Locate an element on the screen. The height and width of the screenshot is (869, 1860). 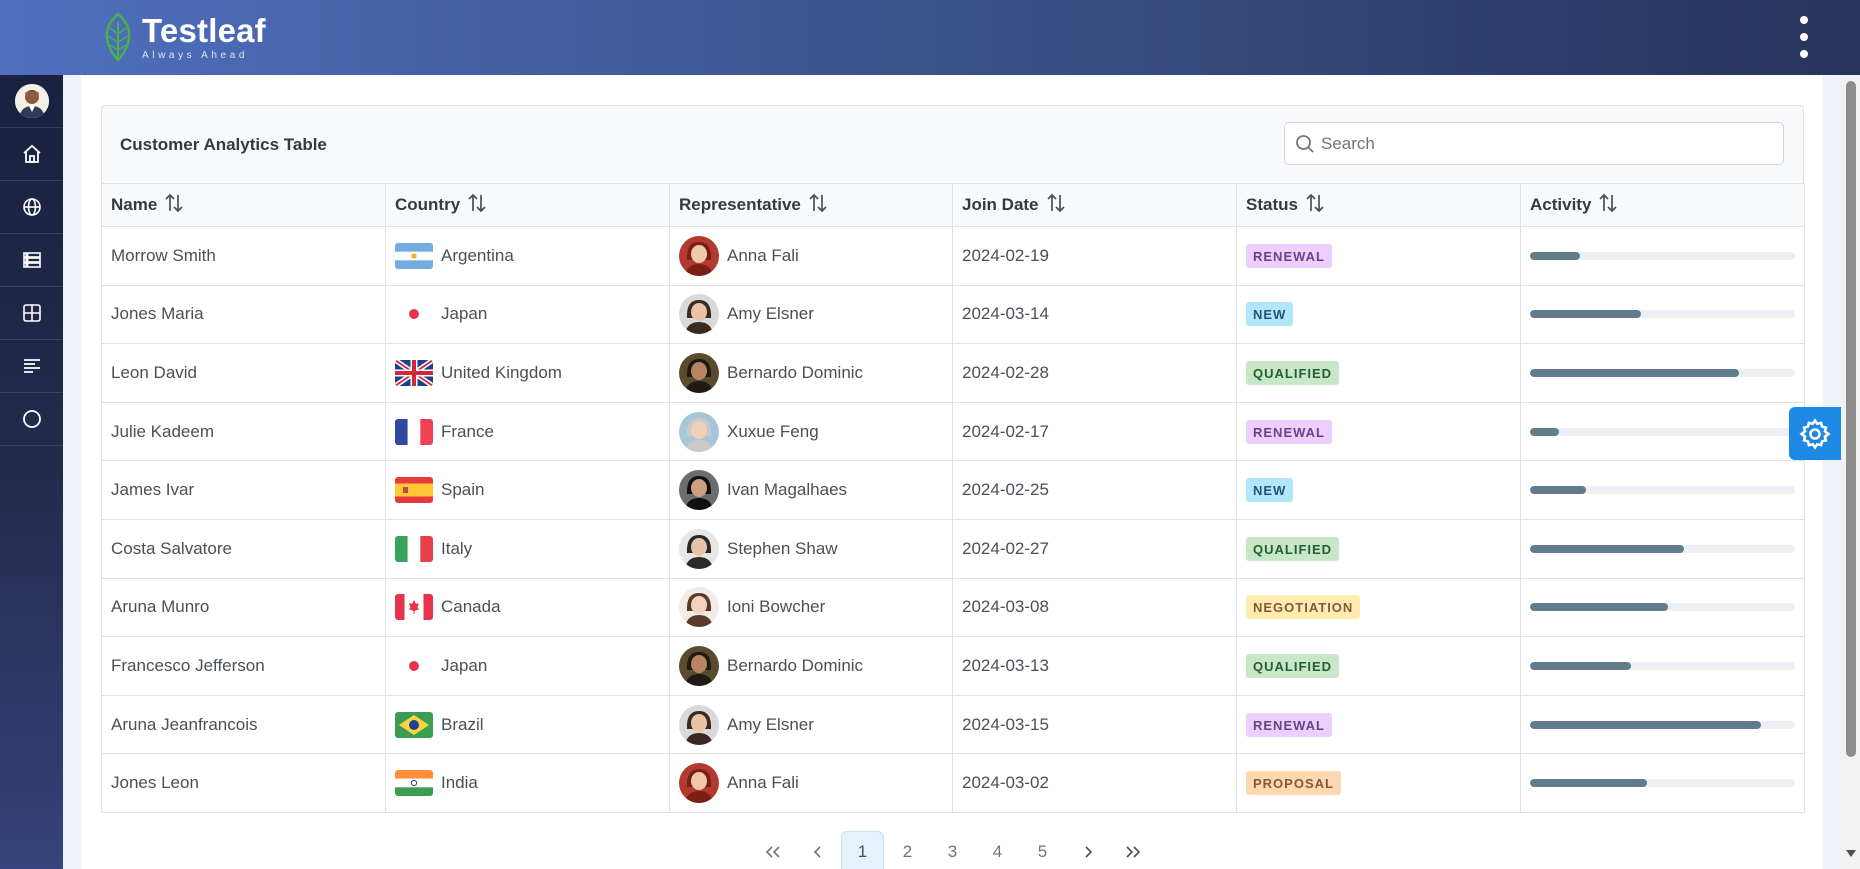
page-button-2: 2 is located at coordinates (907, 850).